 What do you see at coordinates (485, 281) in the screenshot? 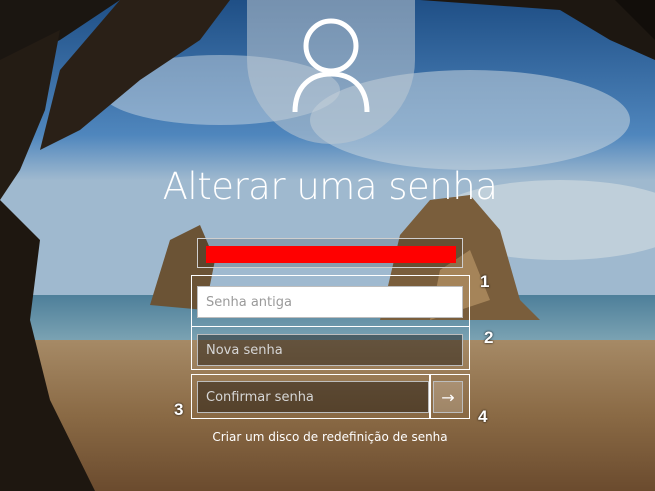
I see `callout-number-1: 1` at bounding box center [485, 281].